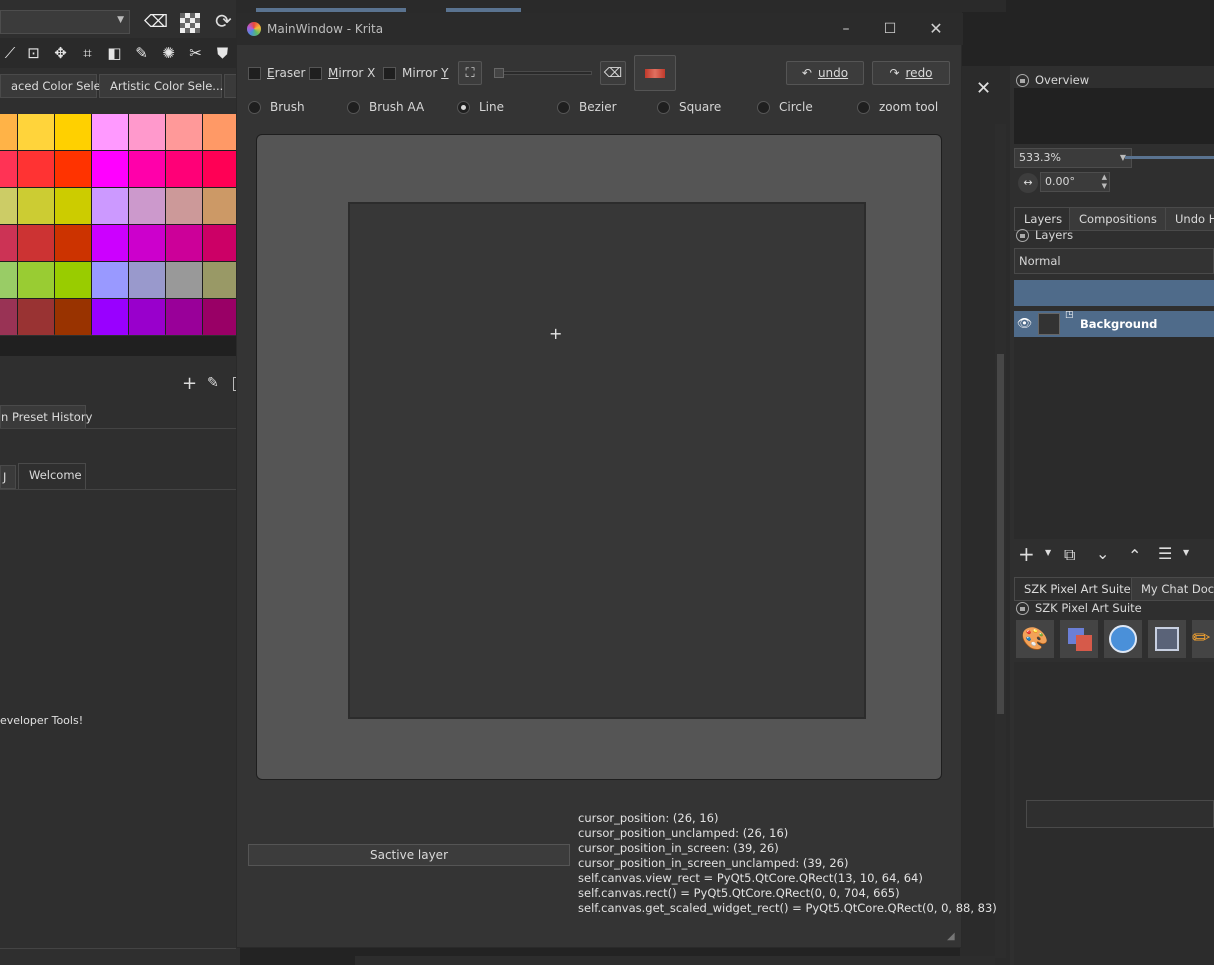 This screenshot has height=965, width=1214. What do you see at coordinates (195, 53) in the screenshot?
I see `measure-icon: ✂` at bounding box center [195, 53].